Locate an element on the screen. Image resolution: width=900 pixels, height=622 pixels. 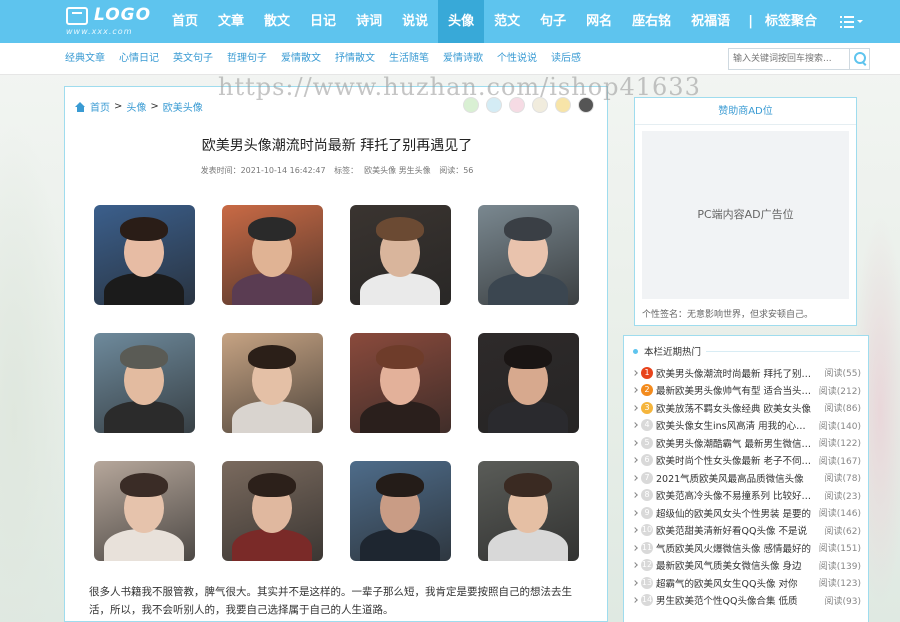
hot-heading: 本栏近期热门 is located at coordinates (667, 351).